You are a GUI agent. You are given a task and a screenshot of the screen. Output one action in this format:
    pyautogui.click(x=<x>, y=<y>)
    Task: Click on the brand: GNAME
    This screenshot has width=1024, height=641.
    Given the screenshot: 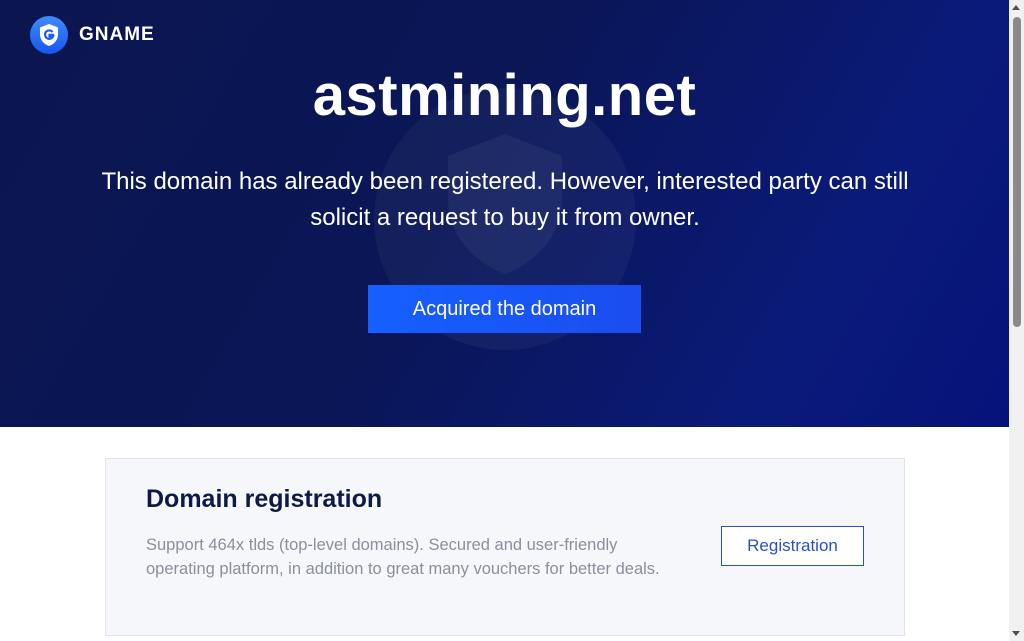 What is the action you would take?
    pyautogui.click(x=92, y=35)
    